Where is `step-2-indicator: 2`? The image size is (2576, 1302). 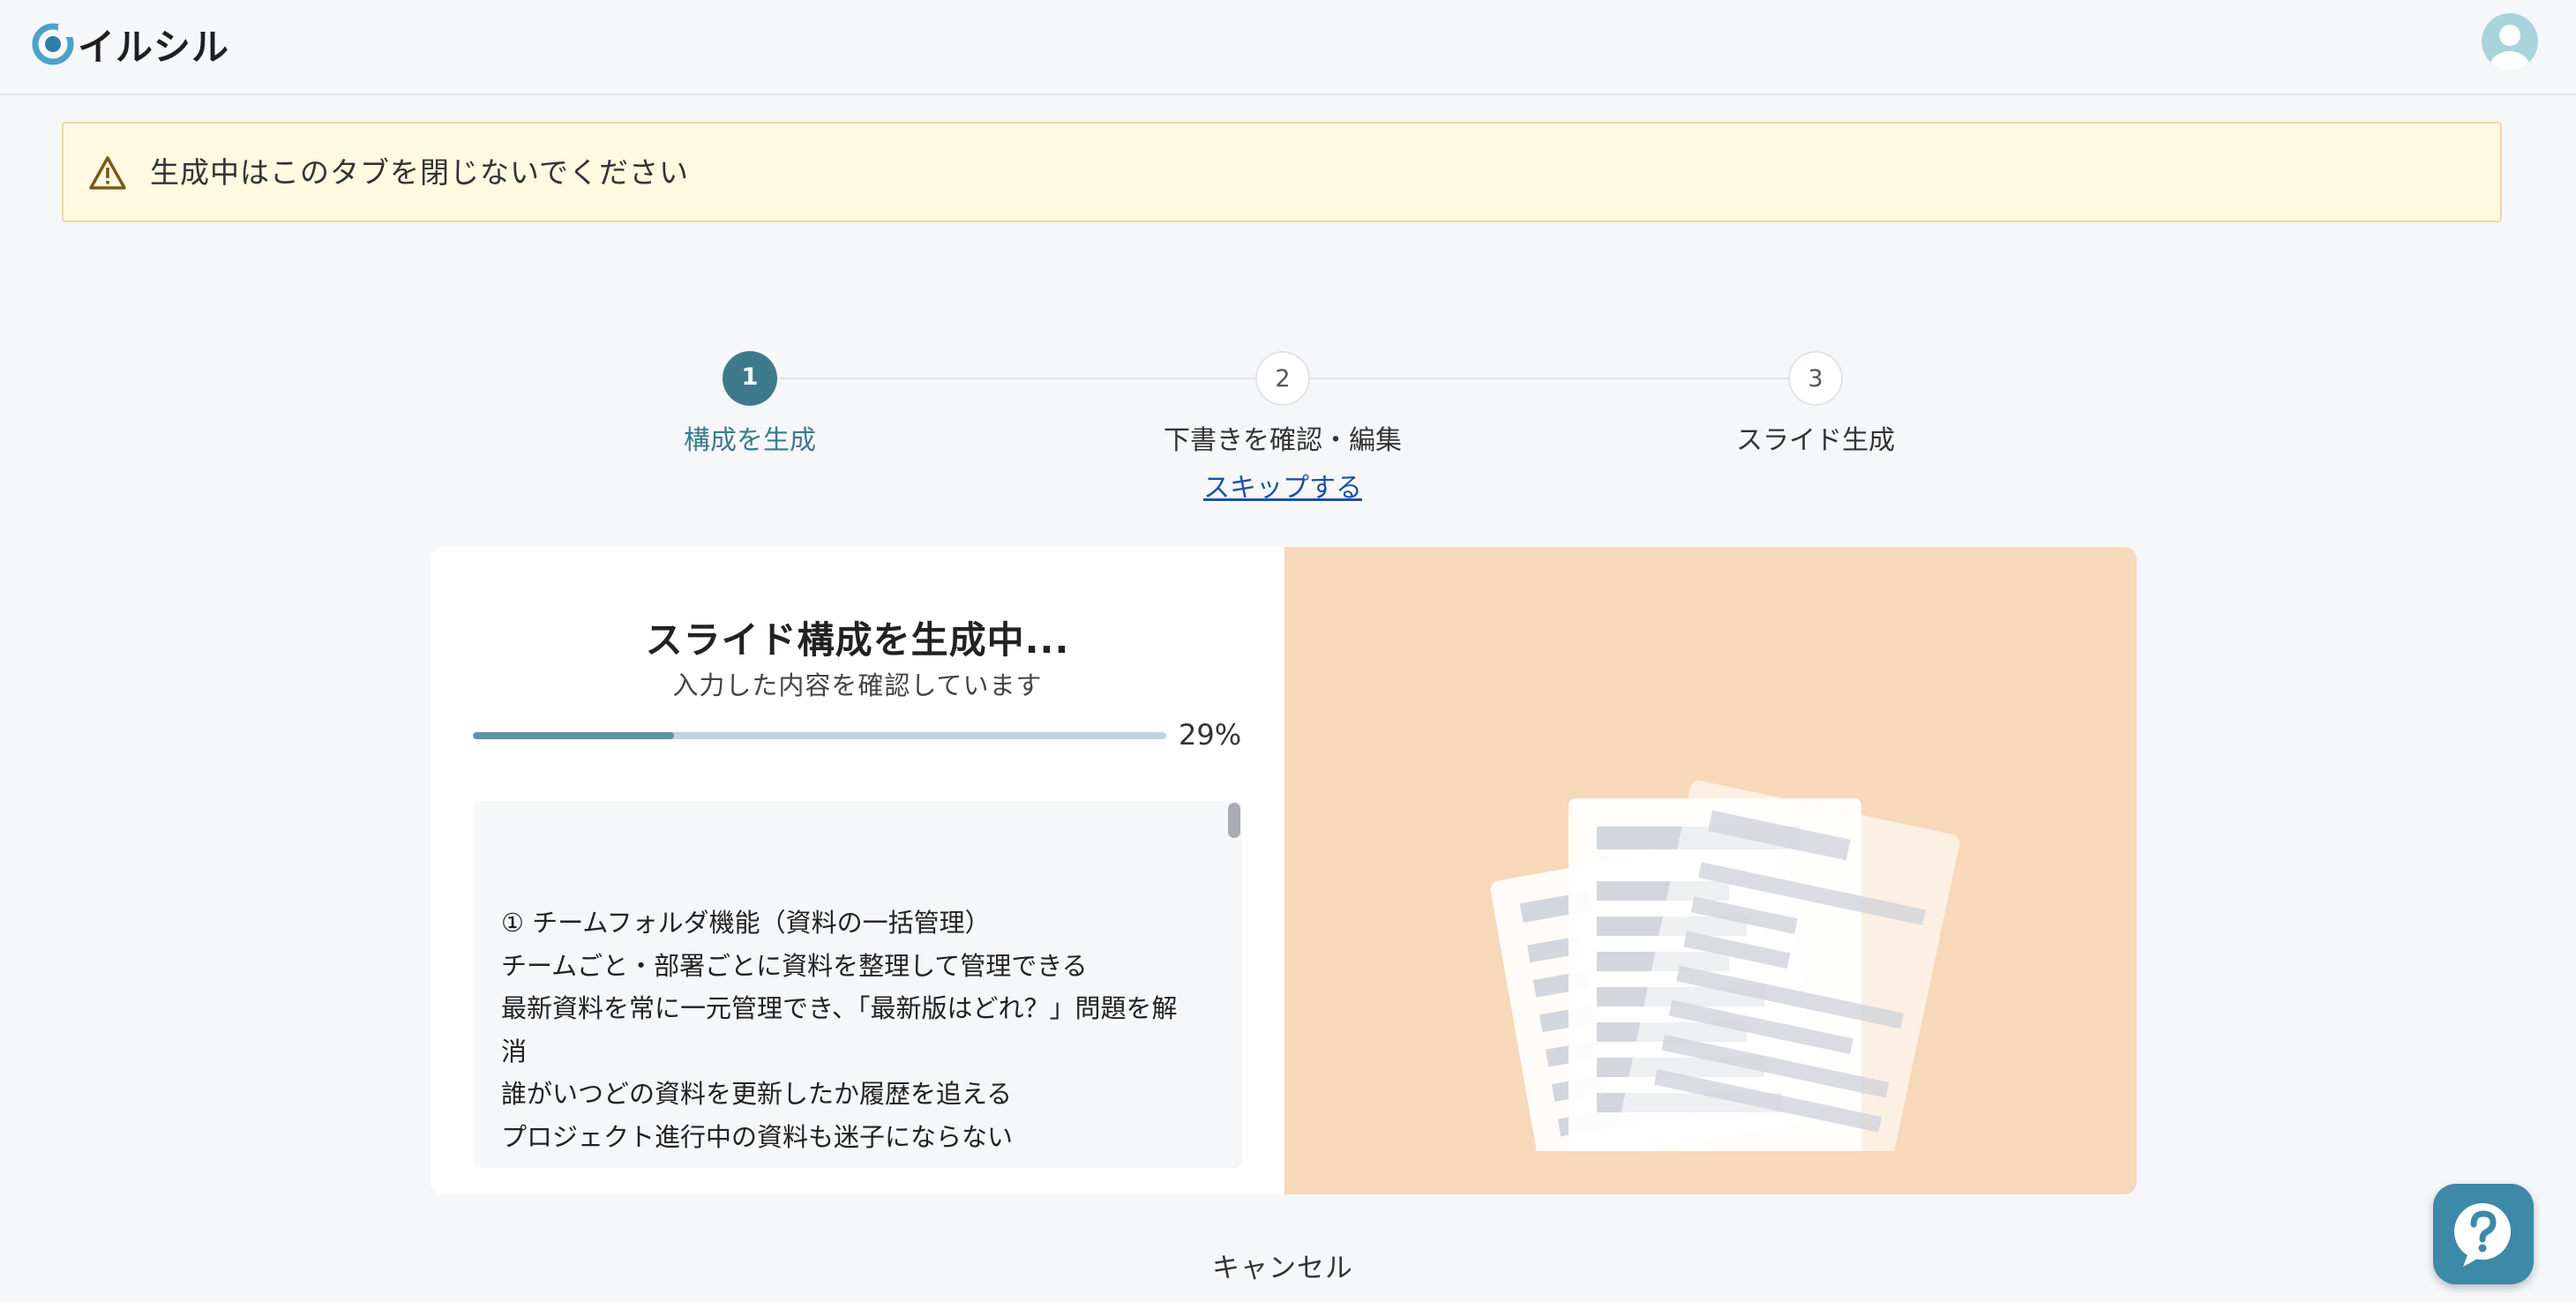 step-2-indicator: 2 is located at coordinates (1282, 378).